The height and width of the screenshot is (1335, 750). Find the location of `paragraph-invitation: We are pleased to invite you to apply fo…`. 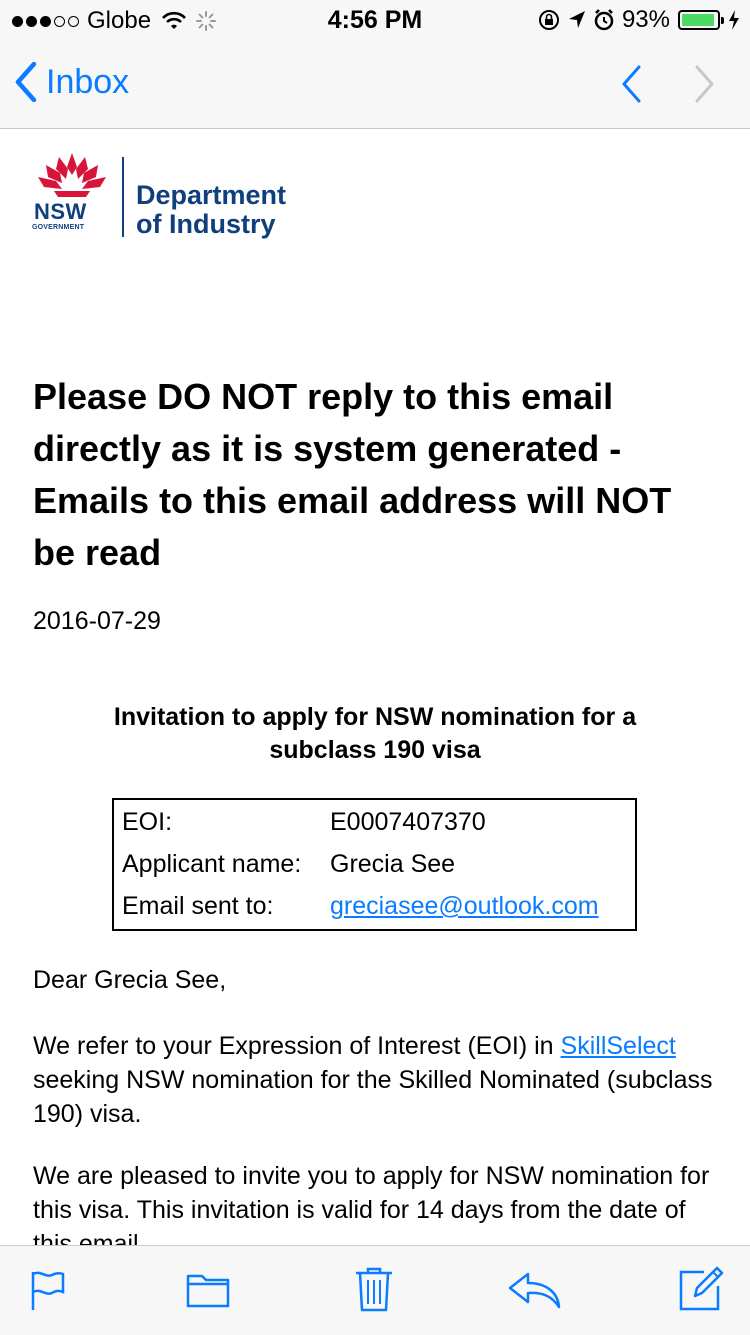

paragraph-invitation: We are pleased to invite you to apply fo… is located at coordinates (371, 1203).